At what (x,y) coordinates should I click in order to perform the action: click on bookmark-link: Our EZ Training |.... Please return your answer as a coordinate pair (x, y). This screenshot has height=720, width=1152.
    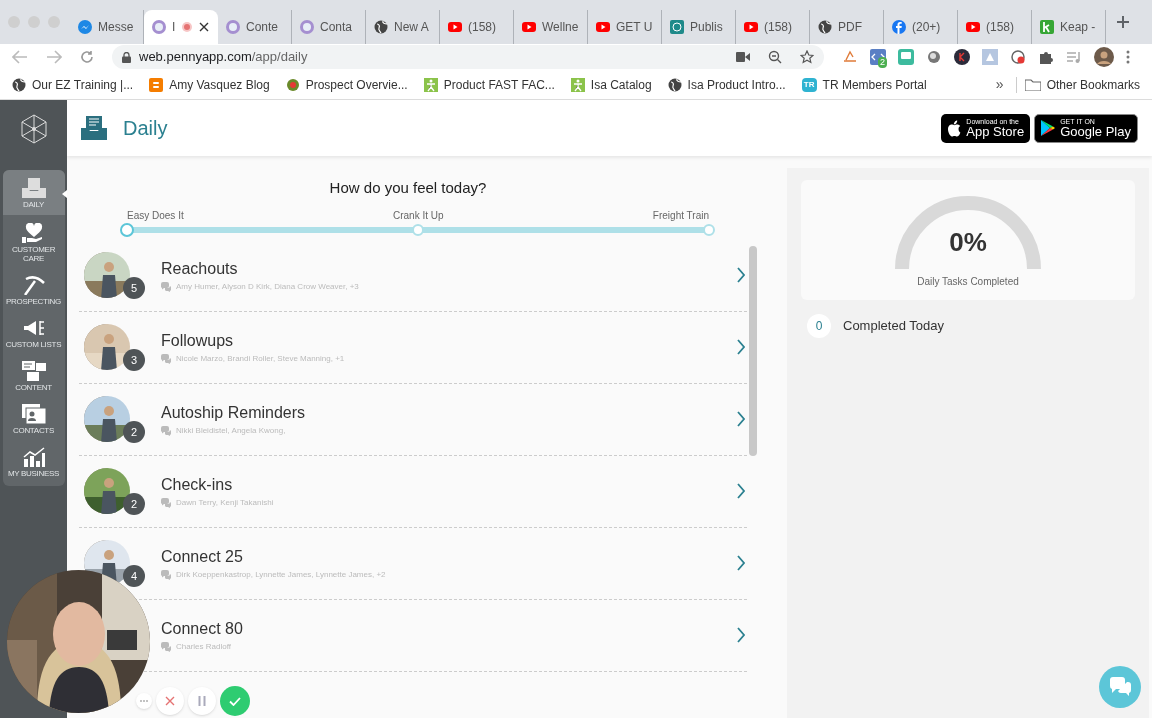
    Looking at the image, I should click on (73, 84).